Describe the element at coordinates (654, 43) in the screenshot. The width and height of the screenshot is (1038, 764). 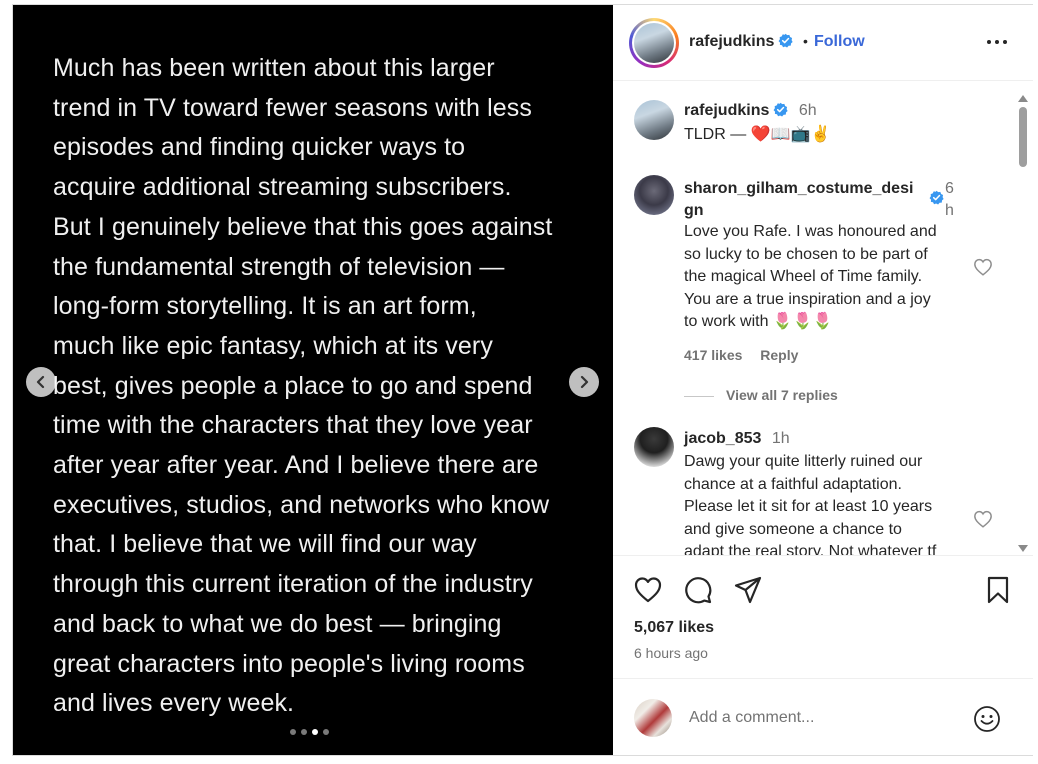
I see `author-avatar` at that location.